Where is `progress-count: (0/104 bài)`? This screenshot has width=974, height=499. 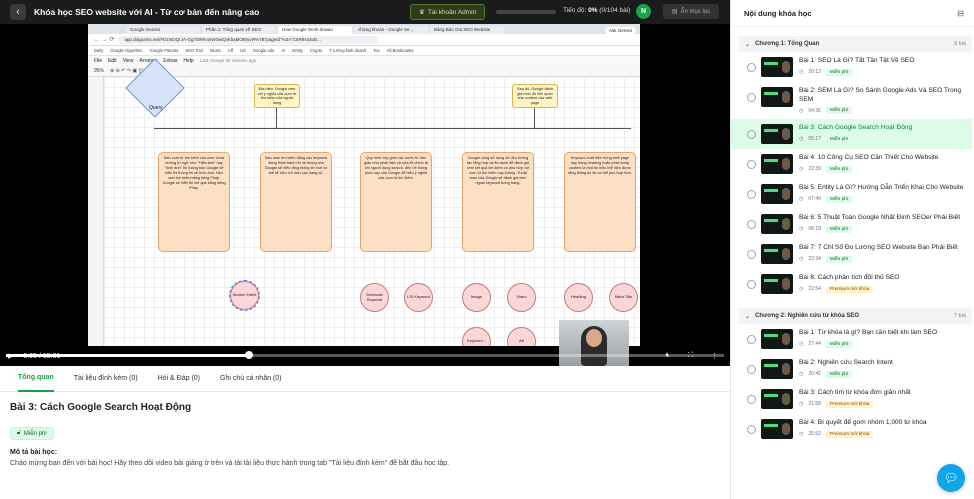
progress-count: (0/104 bài) is located at coordinates (615, 10).